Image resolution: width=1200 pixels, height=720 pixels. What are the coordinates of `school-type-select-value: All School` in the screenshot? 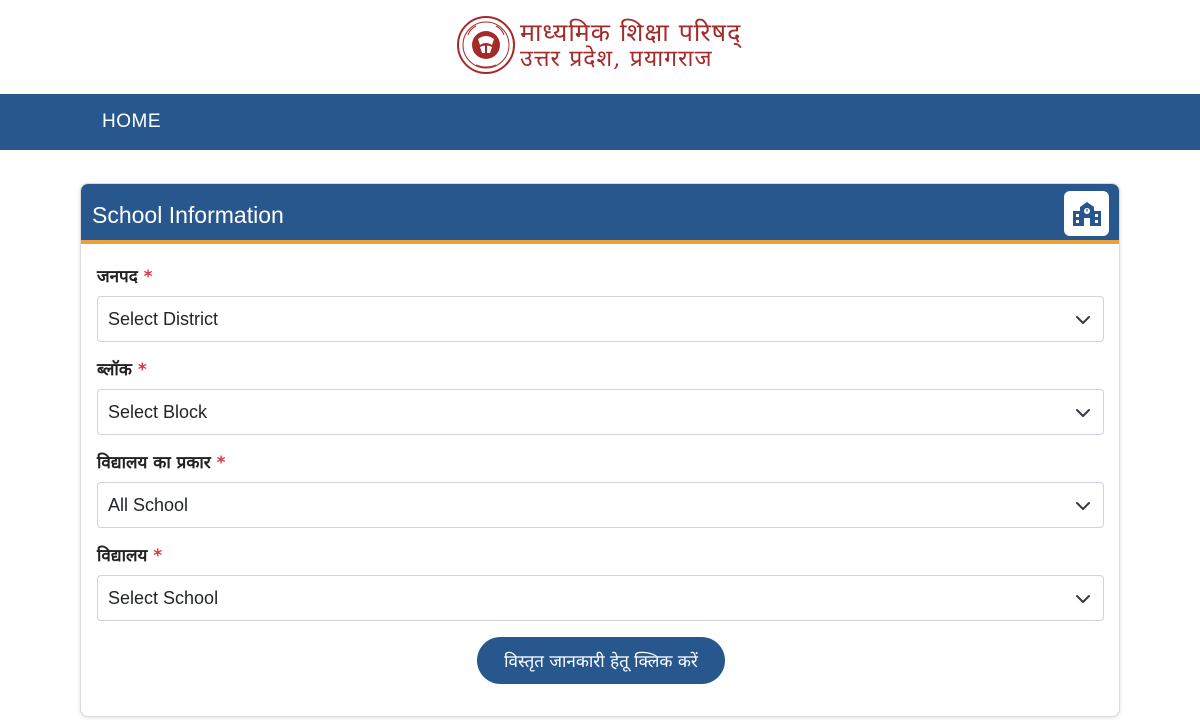 It's located at (148, 505).